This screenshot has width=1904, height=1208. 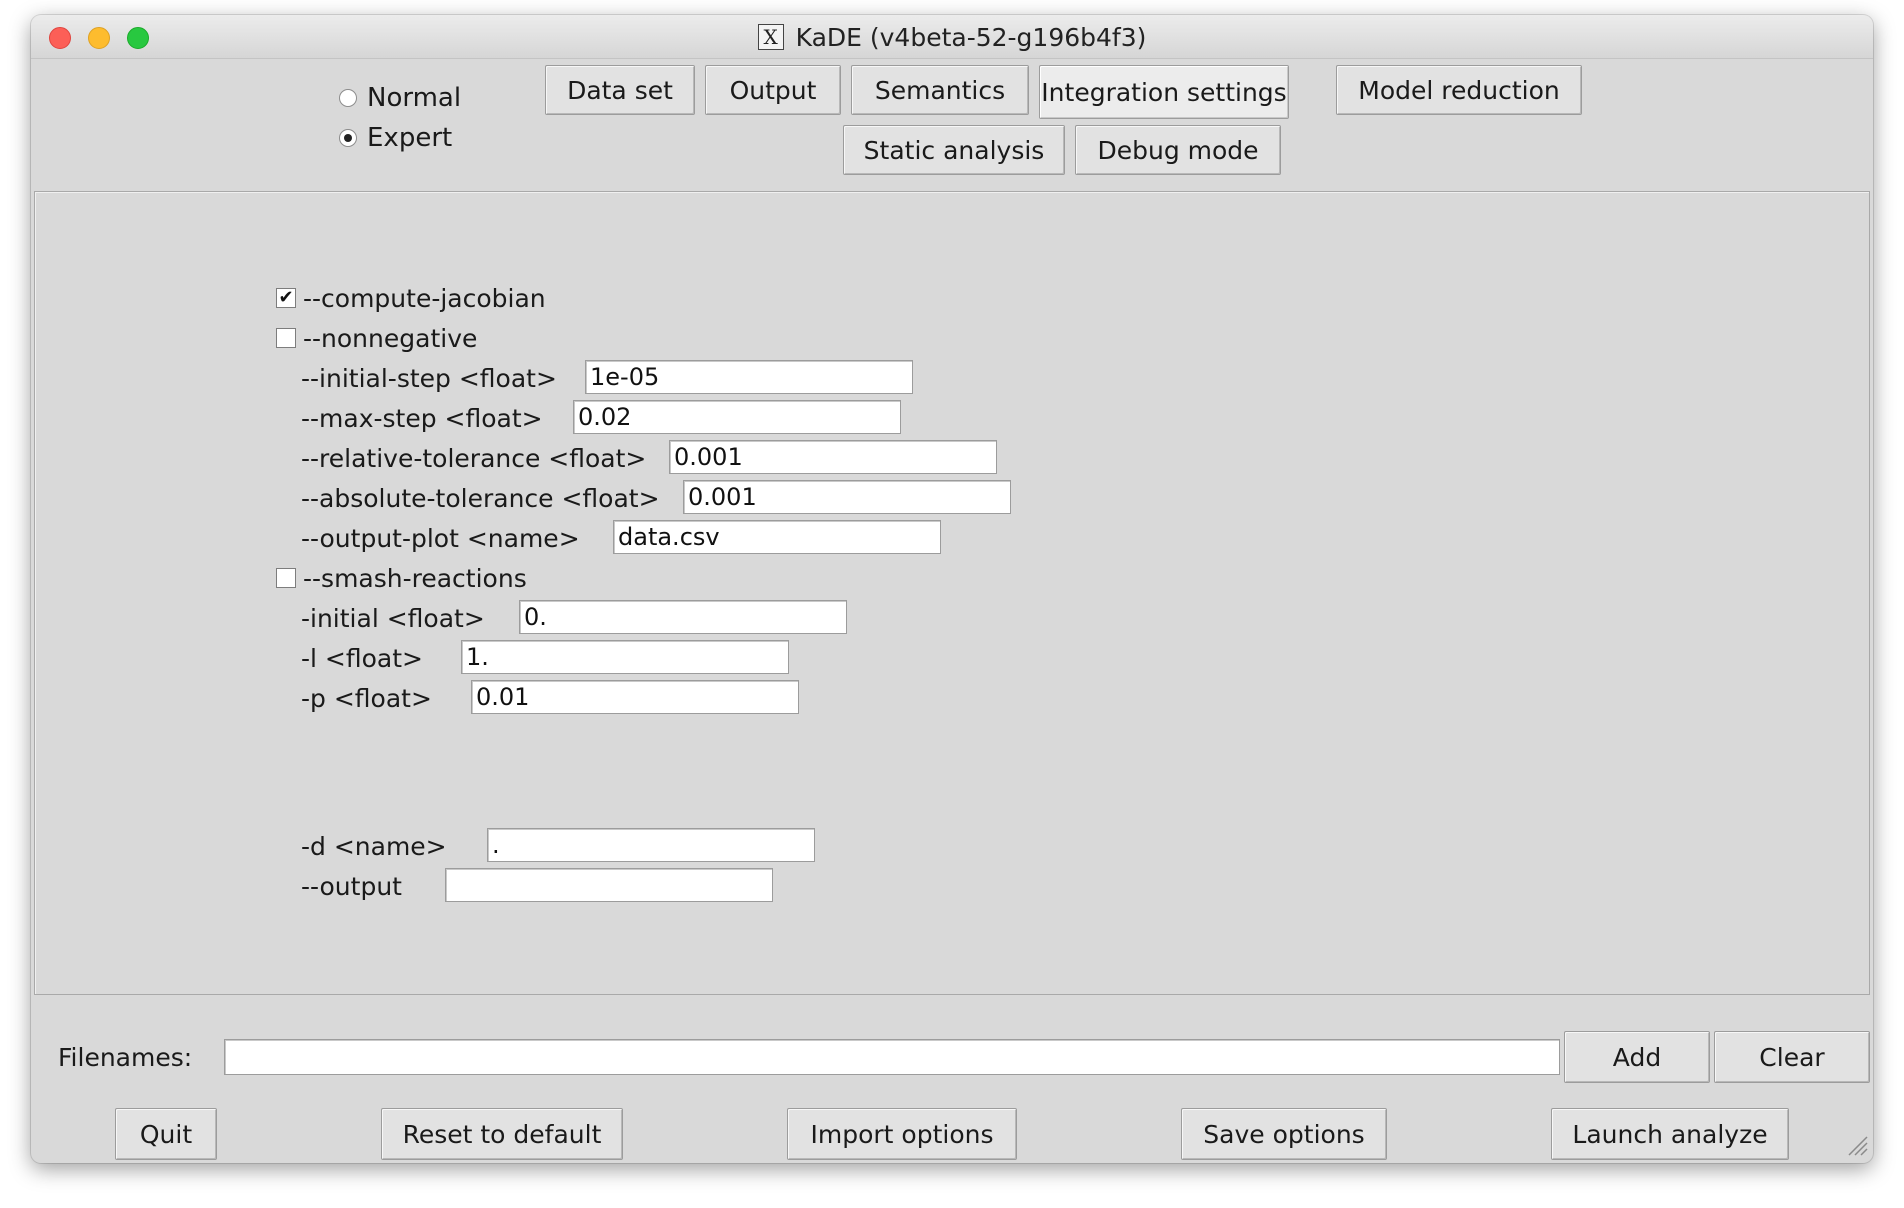 What do you see at coordinates (773, 90) in the screenshot?
I see `tab-output: Output` at bounding box center [773, 90].